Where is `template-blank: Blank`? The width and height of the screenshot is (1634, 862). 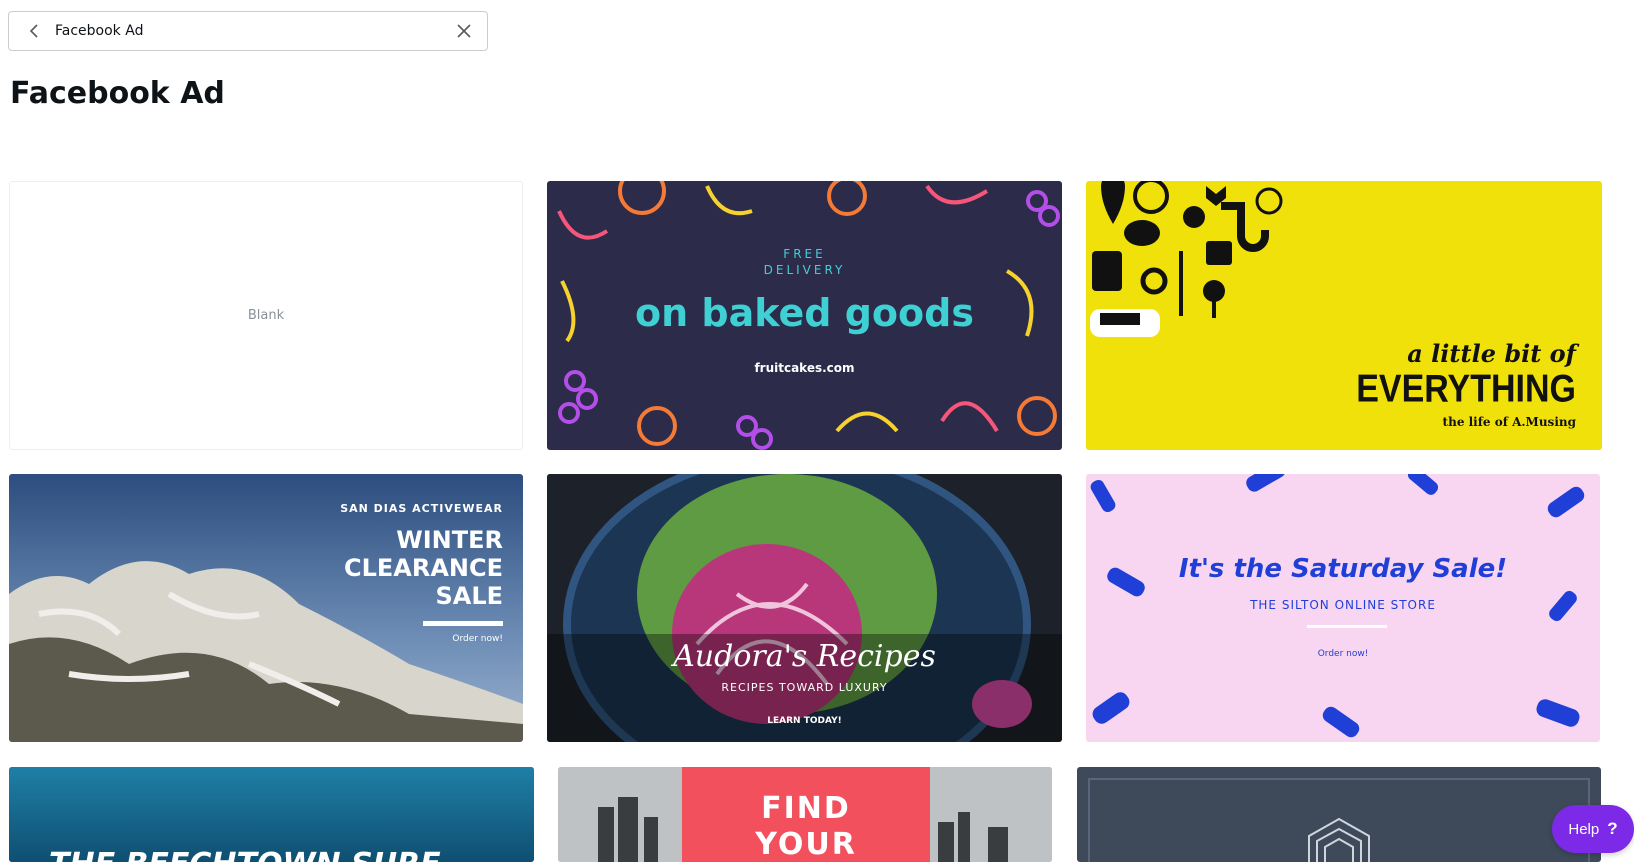 template-blank: Blank is located at coordinates (266, 315).